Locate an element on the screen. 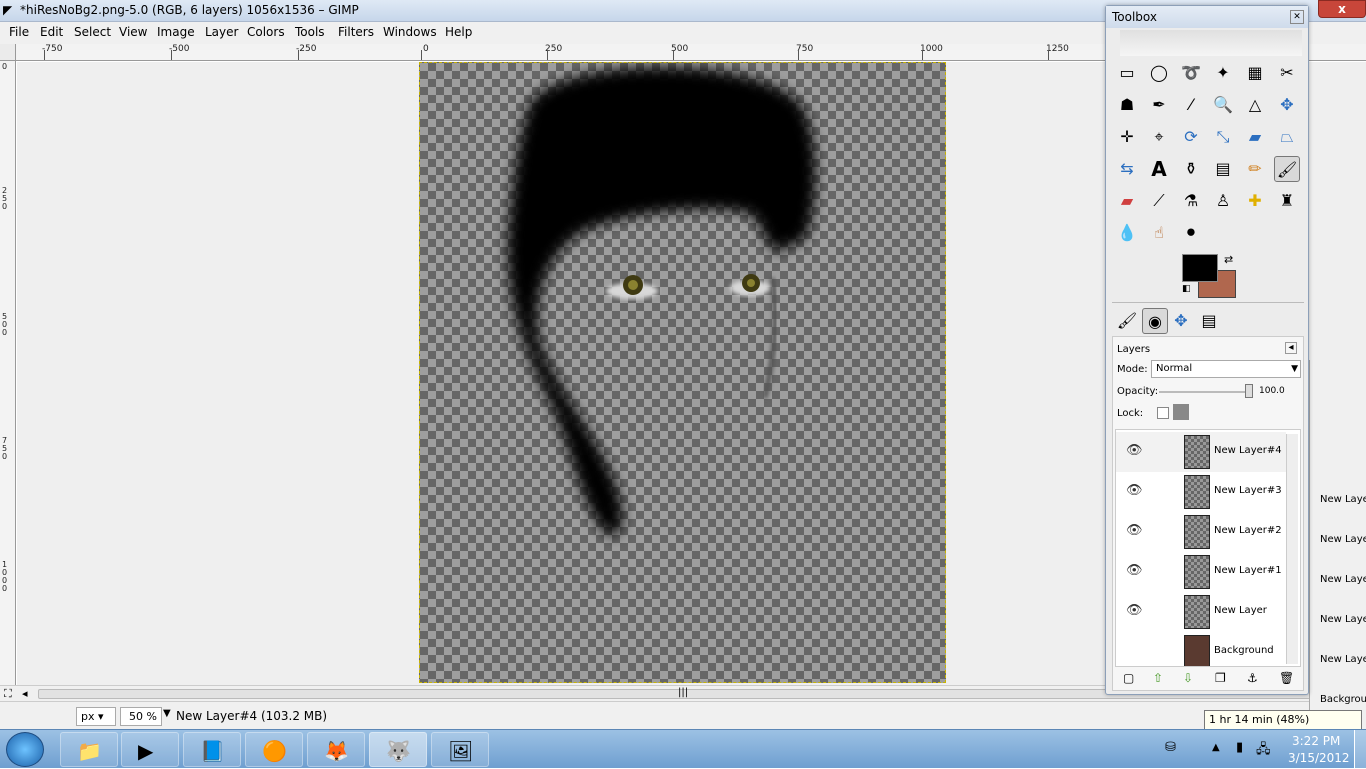  battery-icon: ▮ is located at coordinates (1239, 747).